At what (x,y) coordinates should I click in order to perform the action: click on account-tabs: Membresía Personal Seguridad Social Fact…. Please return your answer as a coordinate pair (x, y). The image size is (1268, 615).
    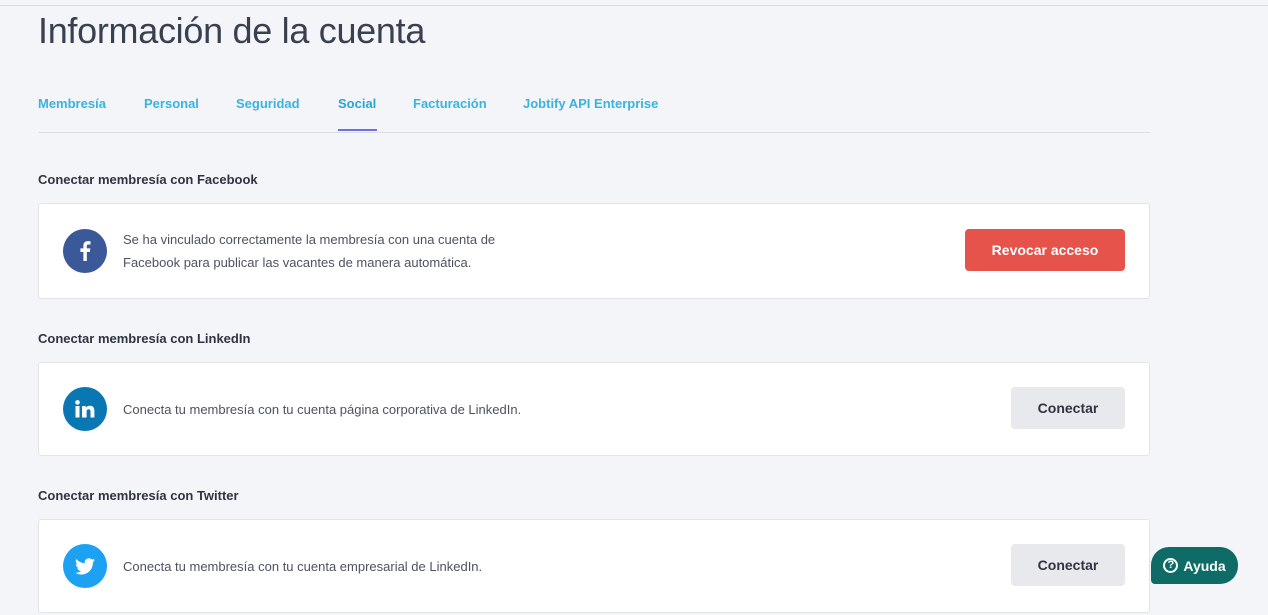
    Looking at the image, I should click on (594, 114).